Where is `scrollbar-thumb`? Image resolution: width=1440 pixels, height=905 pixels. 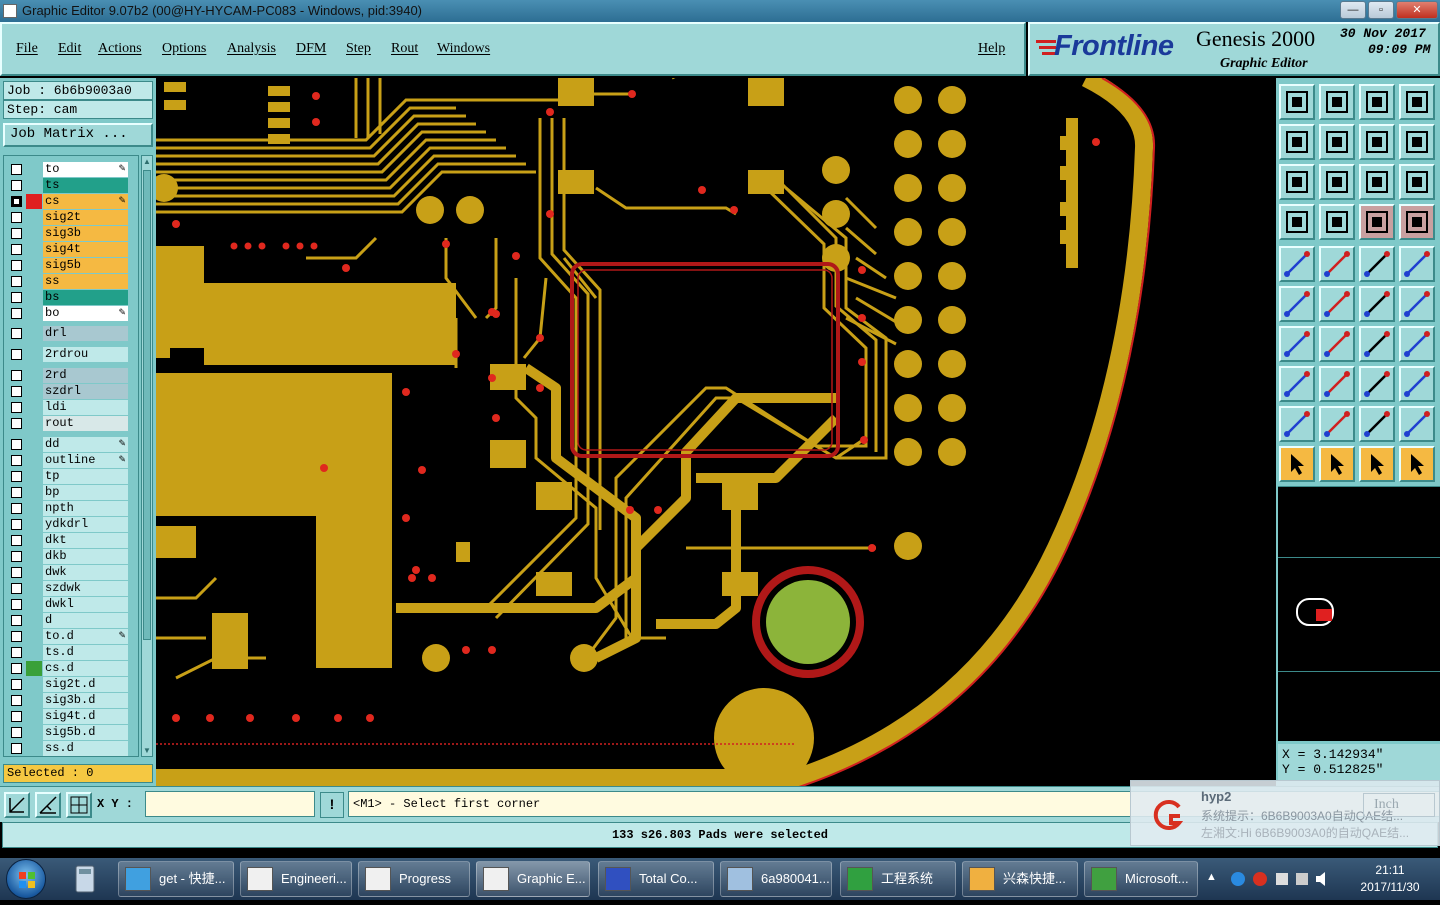 scrollbar-thumb is located at coordinates (147, 405).